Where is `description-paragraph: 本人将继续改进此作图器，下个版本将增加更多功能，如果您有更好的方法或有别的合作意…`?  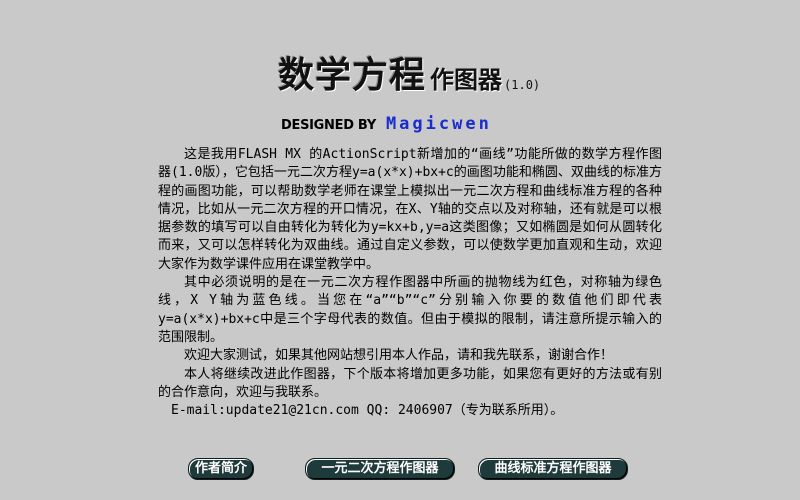 description-paragraph: 本人将继续改进此作图器，下个版本将增加更多功能，如果您有更好的方法或有别的合作意… is located at coordinates (410, 383).